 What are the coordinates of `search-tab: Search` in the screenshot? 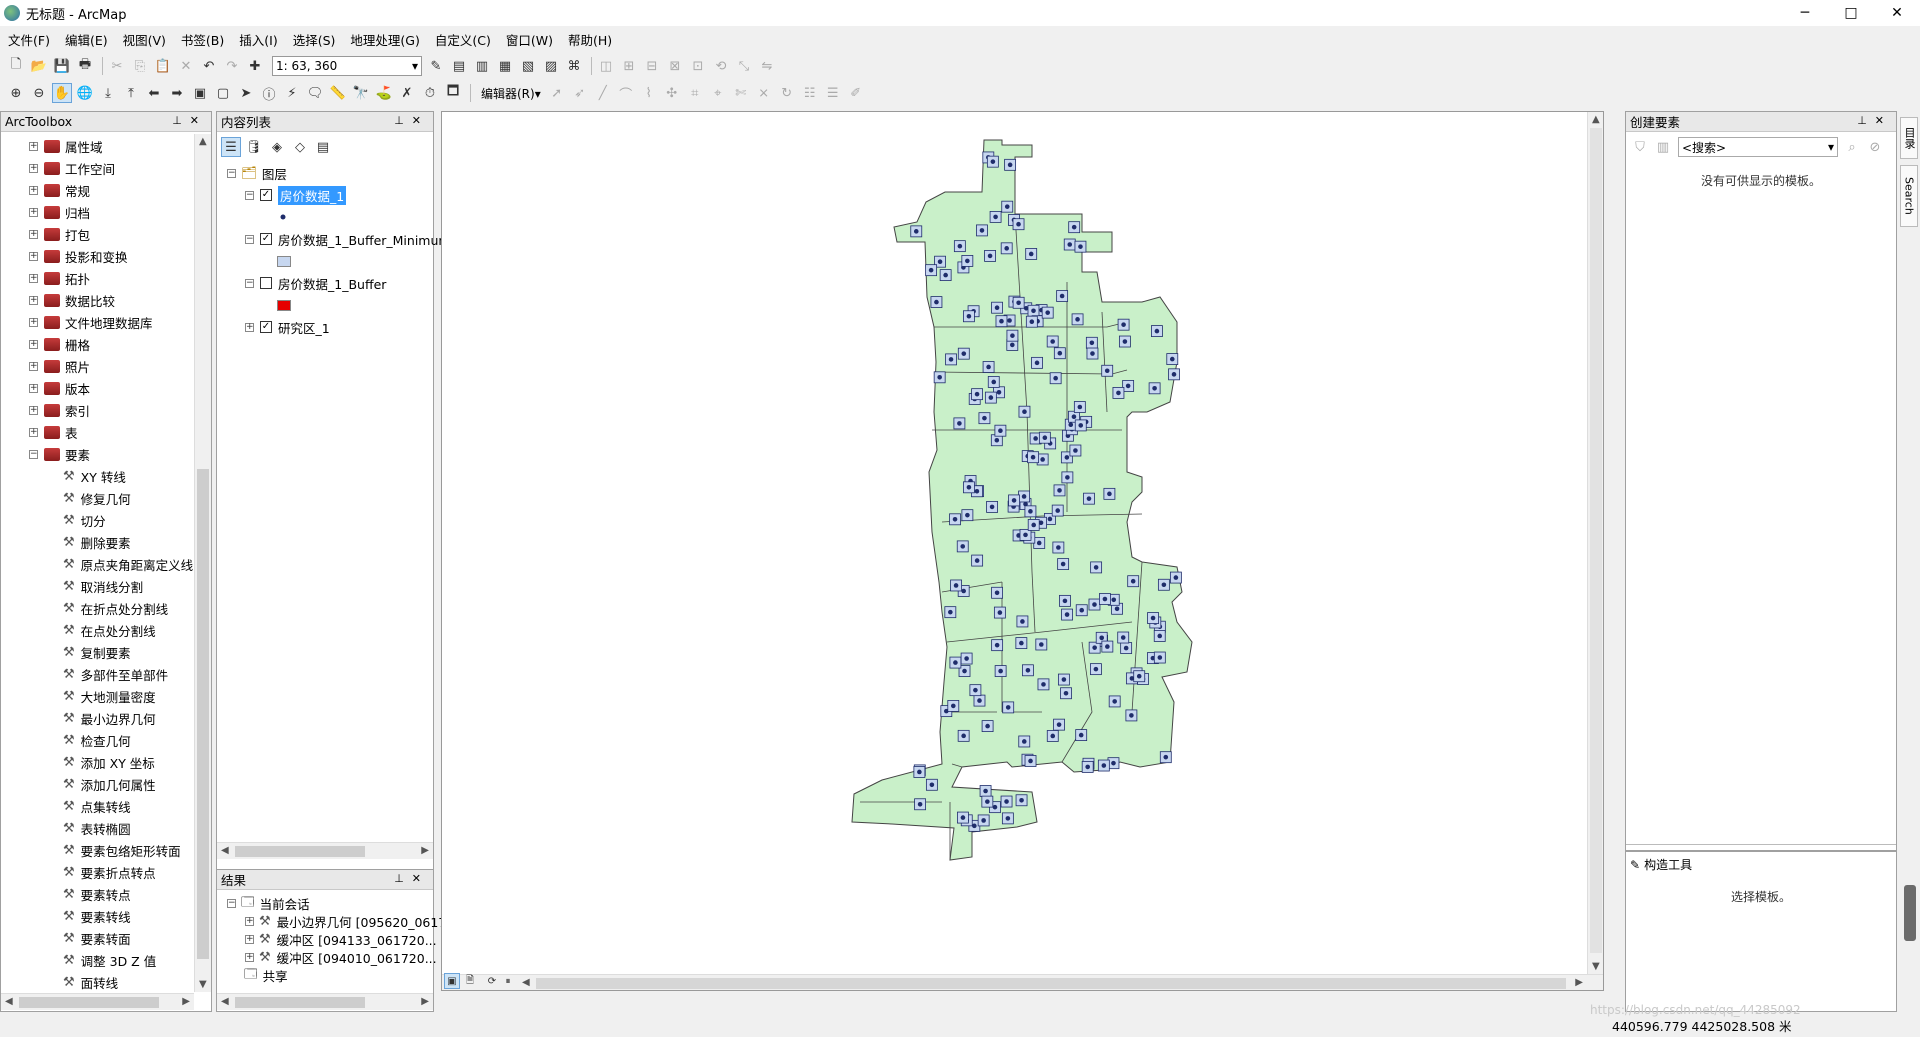 It's located at (1909, 196).